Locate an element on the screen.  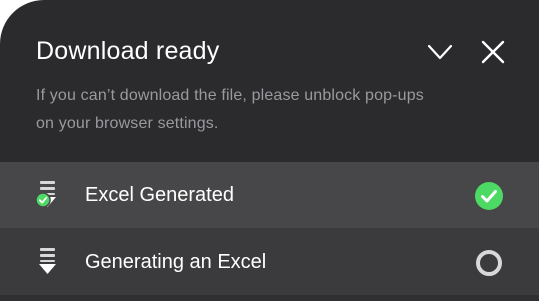
download-item-label: Excel Generated is located at coordinates (159, 195).